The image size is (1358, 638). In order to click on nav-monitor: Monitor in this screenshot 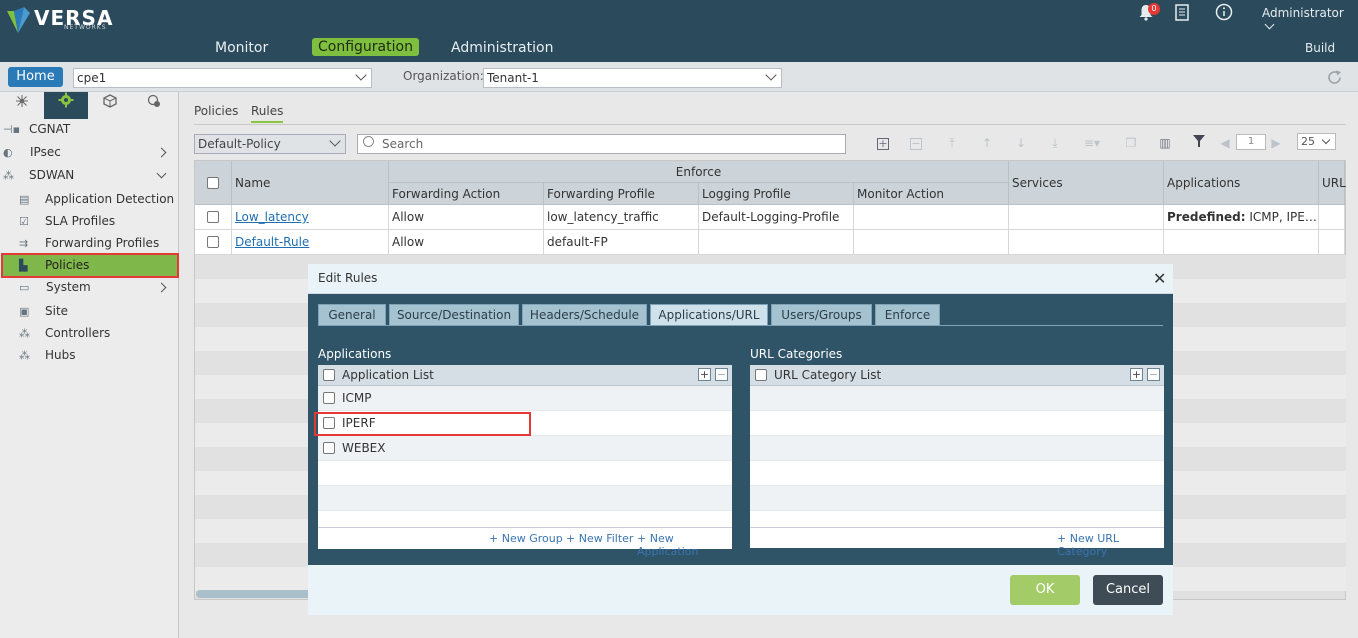, I will do `click(241, 48)`.